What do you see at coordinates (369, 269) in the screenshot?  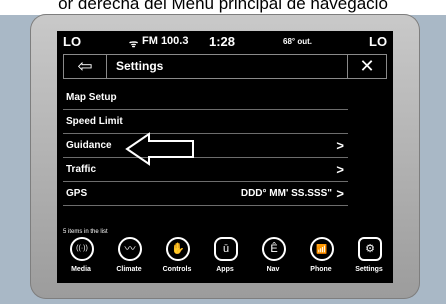 I see `tab-label: Settings` at bounding box center [369, 269].